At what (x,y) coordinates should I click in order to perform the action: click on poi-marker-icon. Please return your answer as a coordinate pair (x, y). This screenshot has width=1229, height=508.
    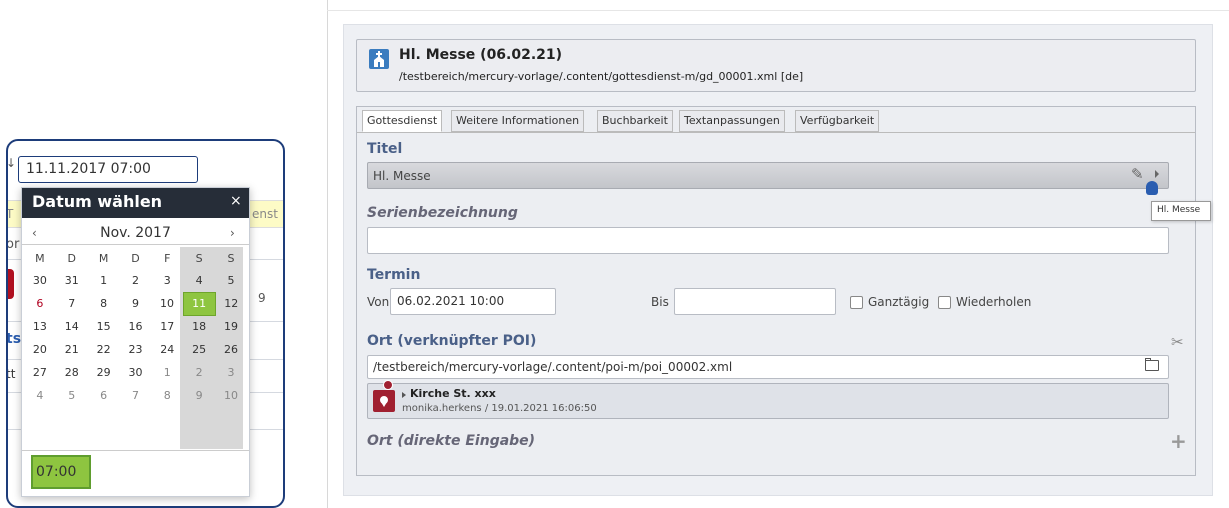
    Looking at the image, I should click on (384, 401).